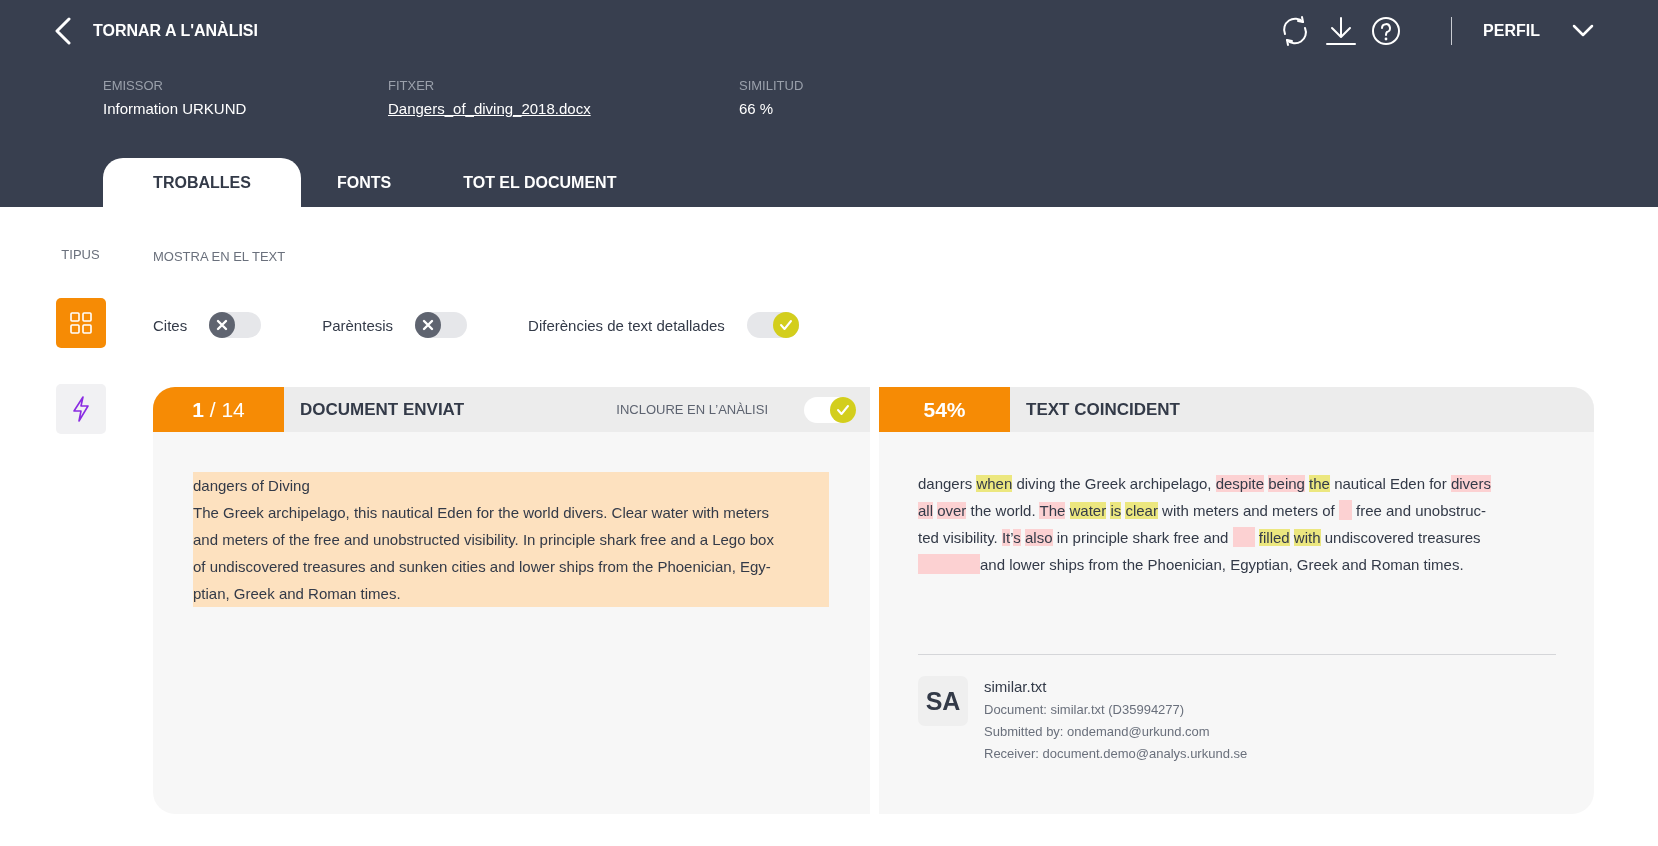 This screenshot has height=846, width=1658. Describe the element at coordinates (540, 182) in the screenshot. I see `tab: TOT EL DOCUMENT` at that location.